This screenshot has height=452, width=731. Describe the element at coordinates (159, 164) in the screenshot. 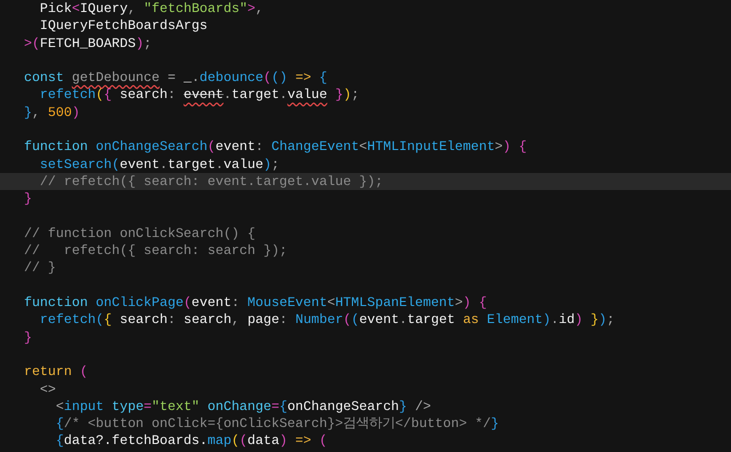

I see `code-line: setSearch(event.target.value);` at that location.